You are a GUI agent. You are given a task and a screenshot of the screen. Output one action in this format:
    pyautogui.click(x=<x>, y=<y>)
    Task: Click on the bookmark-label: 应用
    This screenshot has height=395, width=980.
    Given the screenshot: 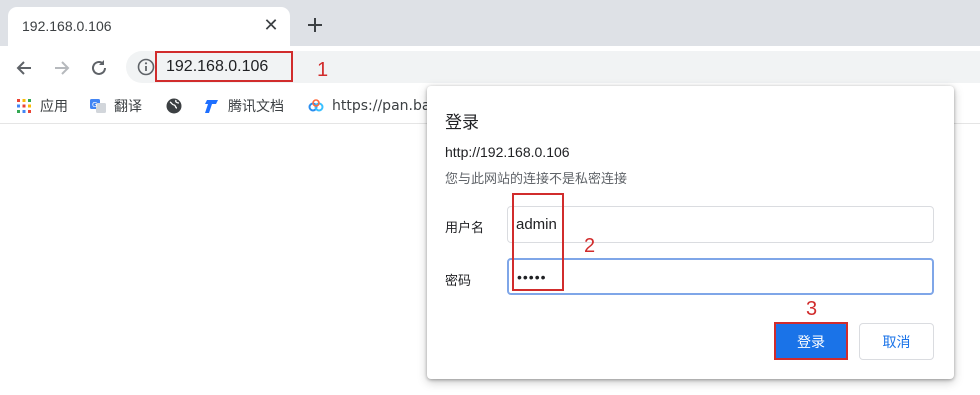 What is the action you would take?
    pyautogui.click(x=54, y=107)
    